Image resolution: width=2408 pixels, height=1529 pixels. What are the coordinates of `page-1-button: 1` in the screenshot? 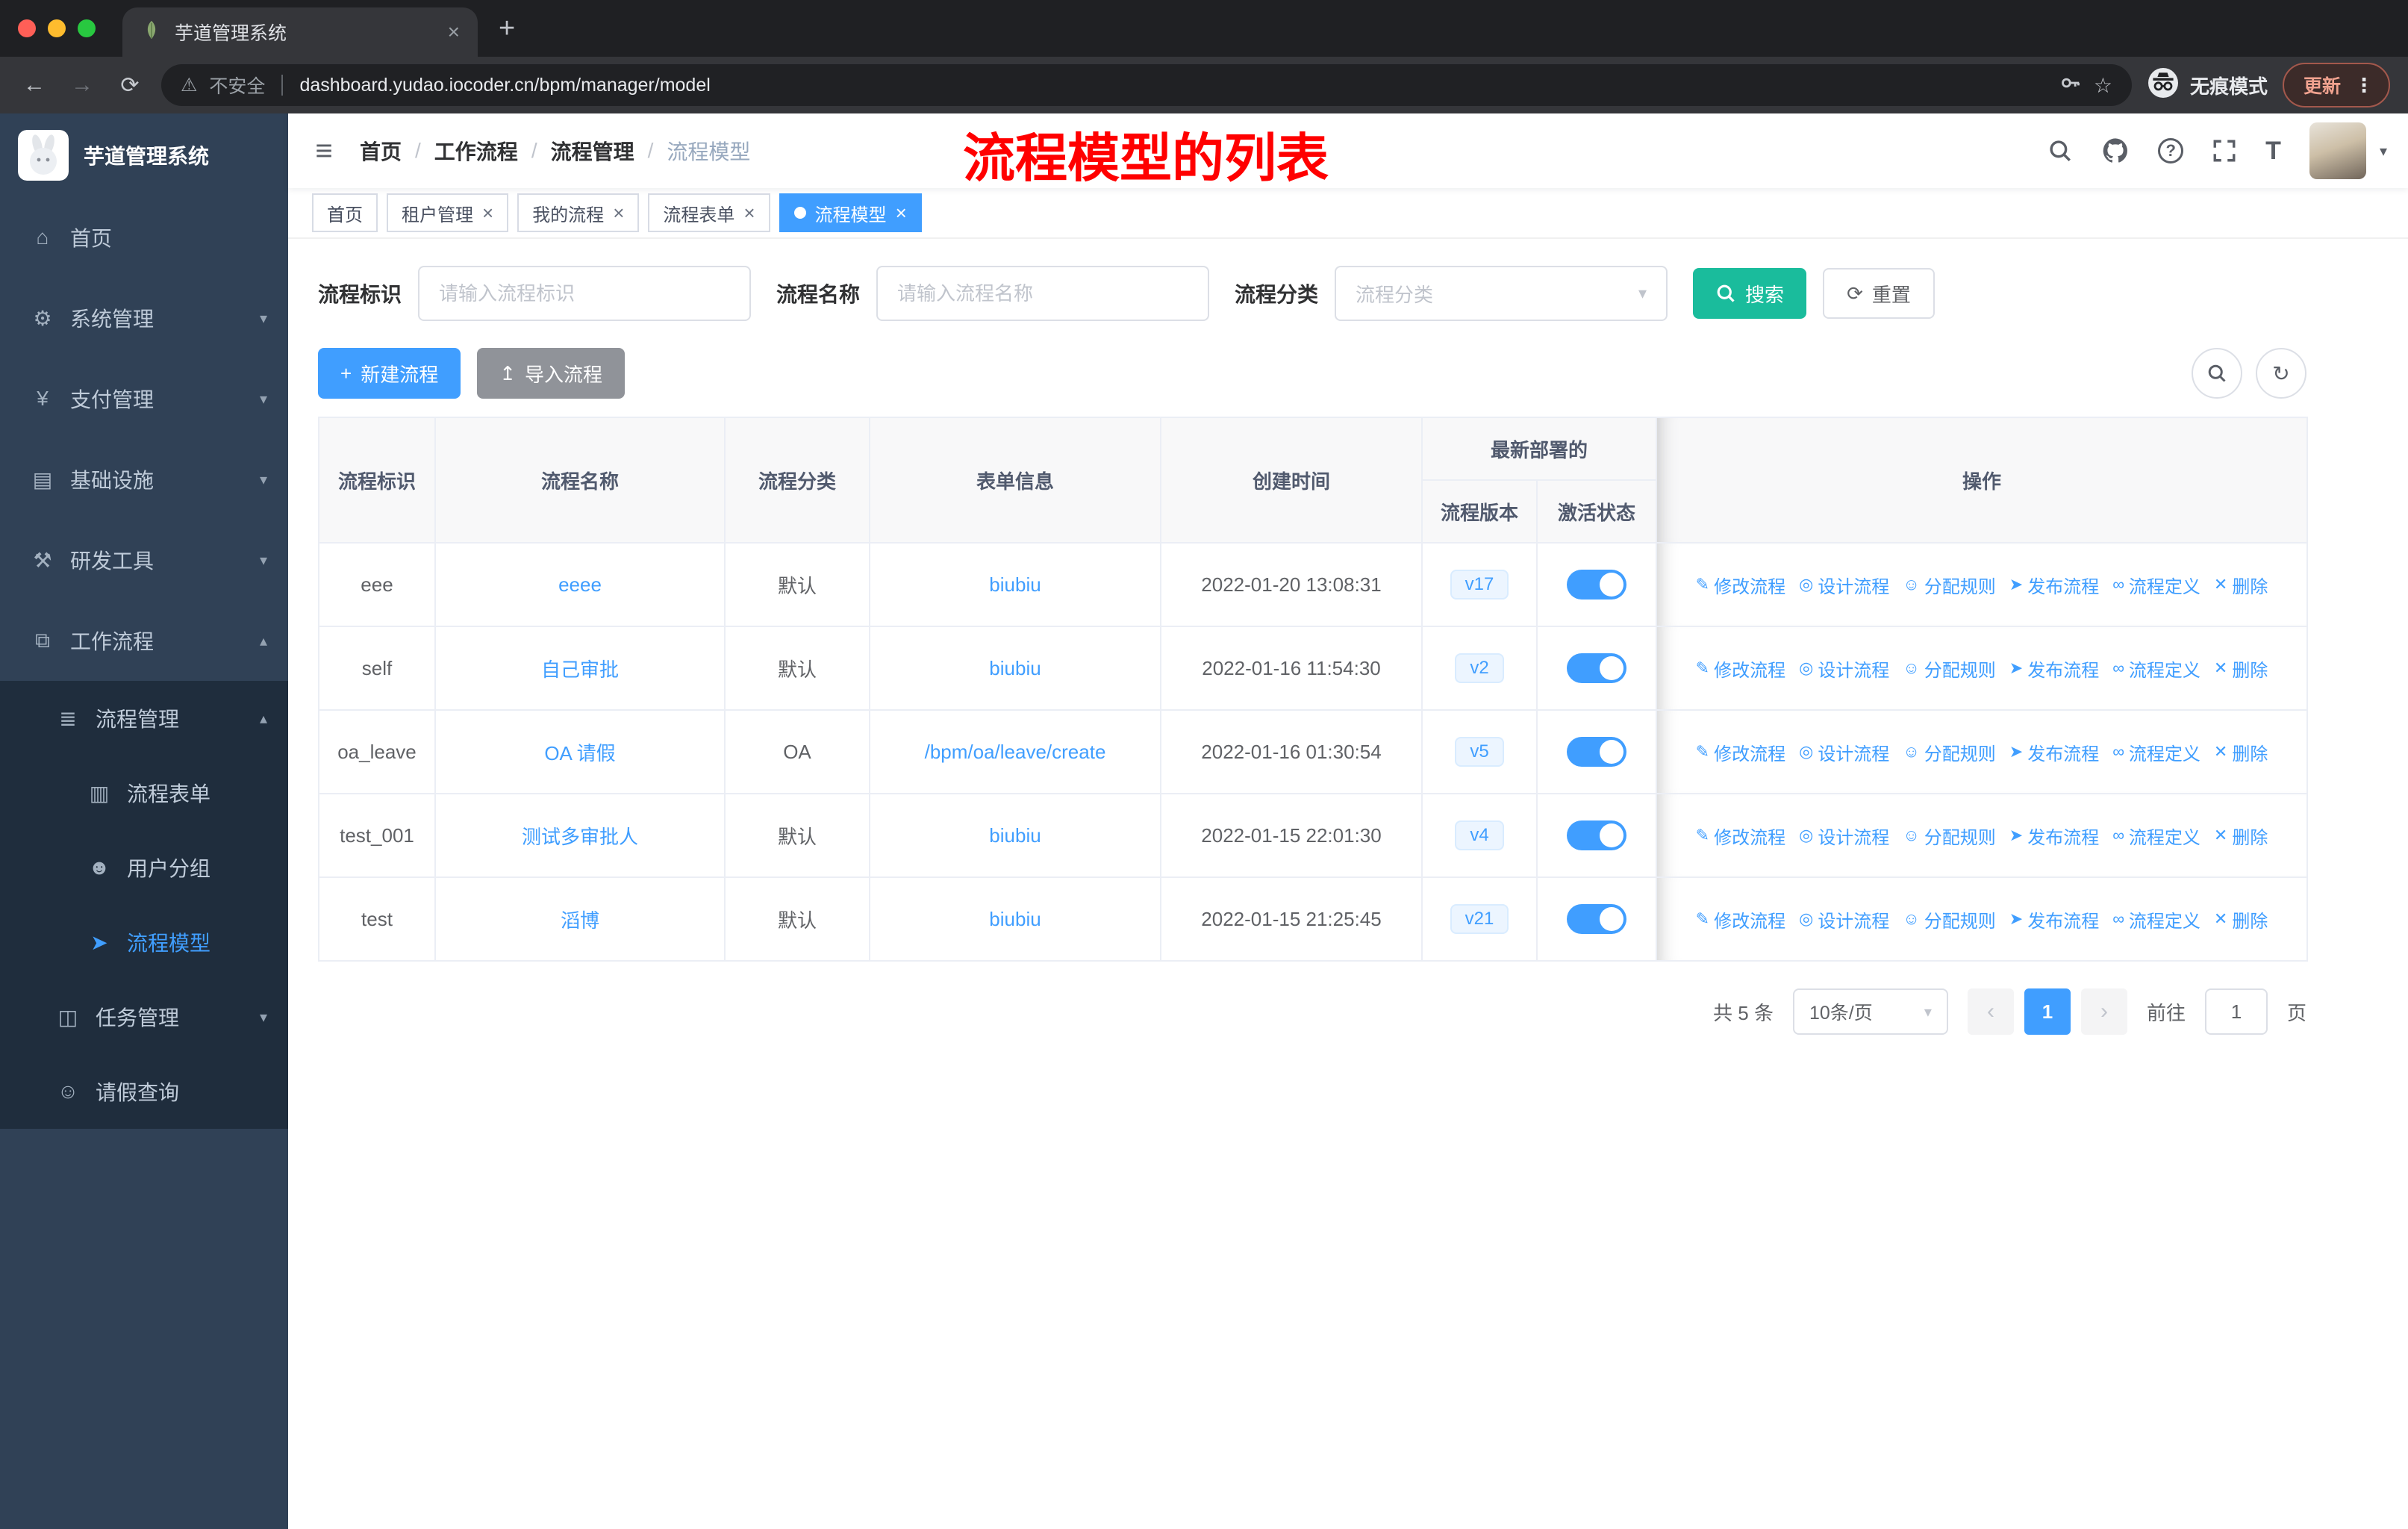 It's located at (2047, 1012).